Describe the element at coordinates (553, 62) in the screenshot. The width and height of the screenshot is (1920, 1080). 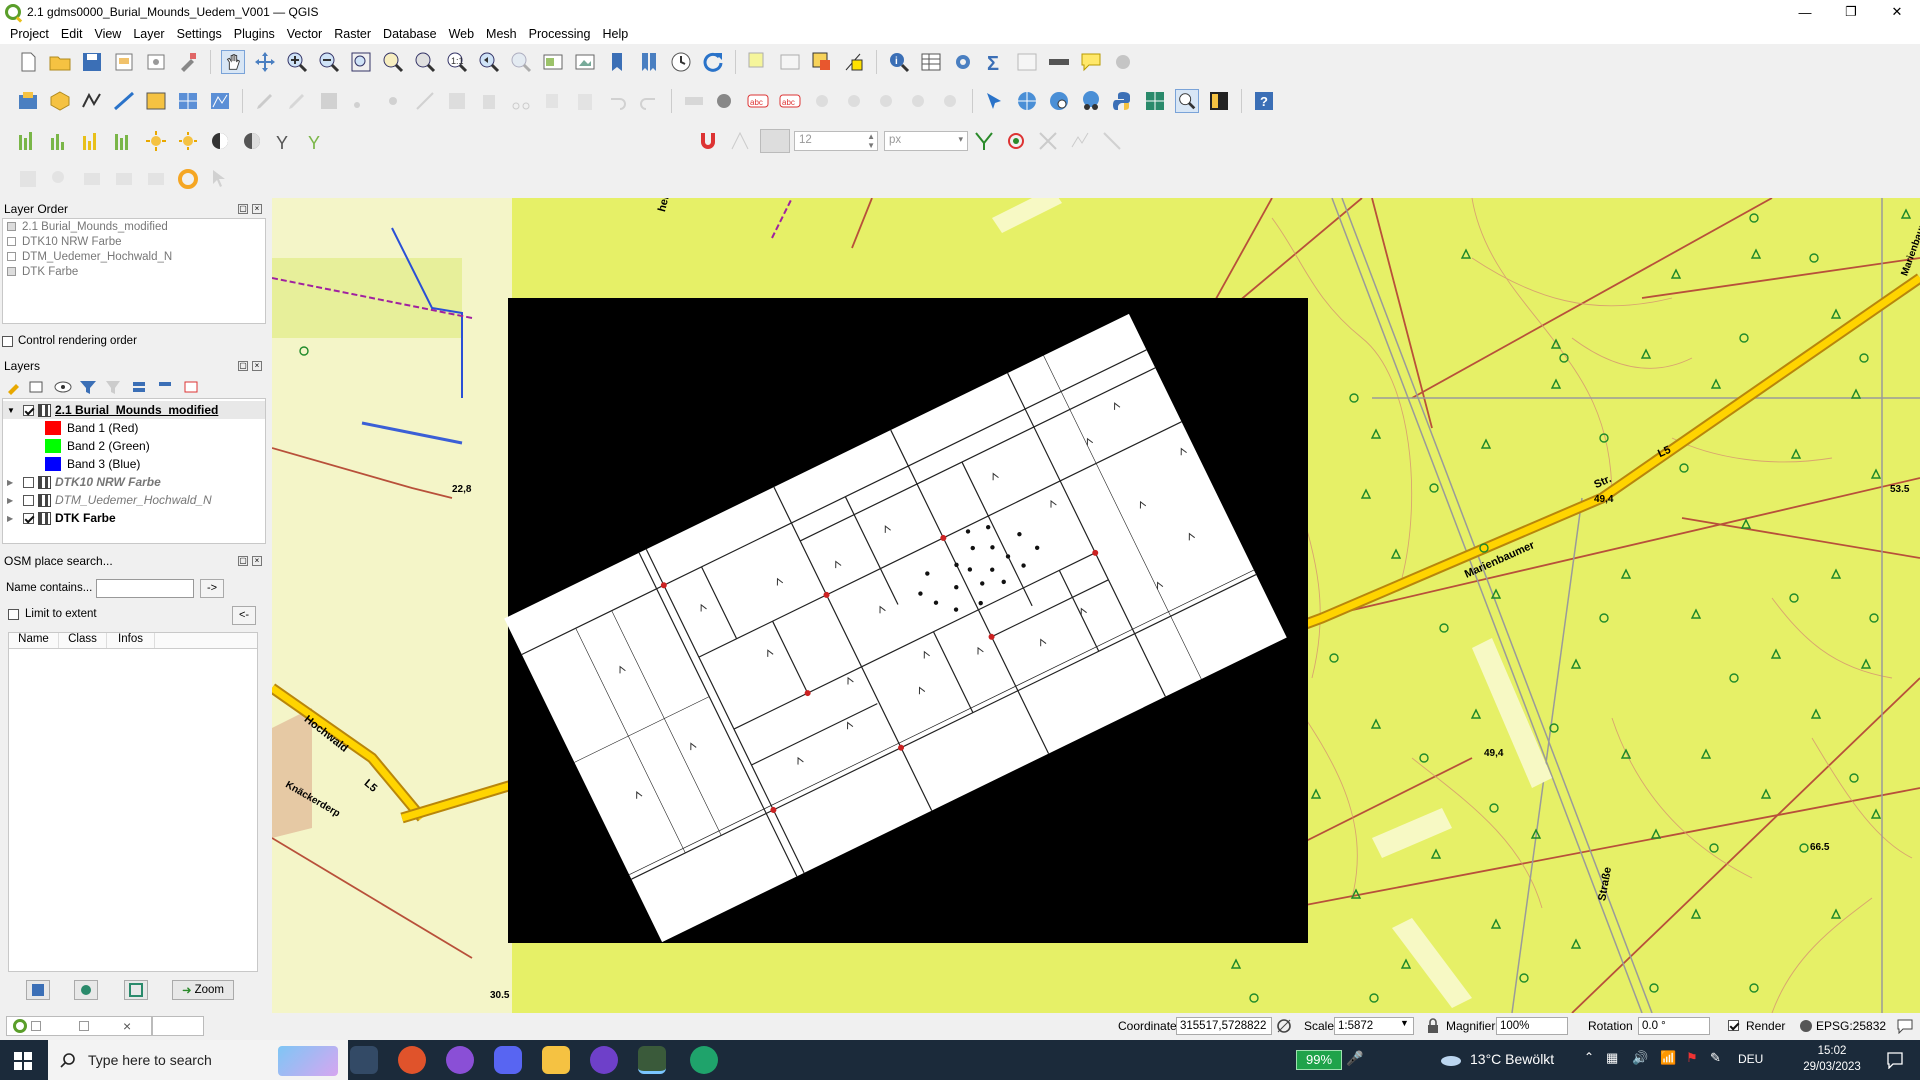
I see `new-map-view-icon` at that location.